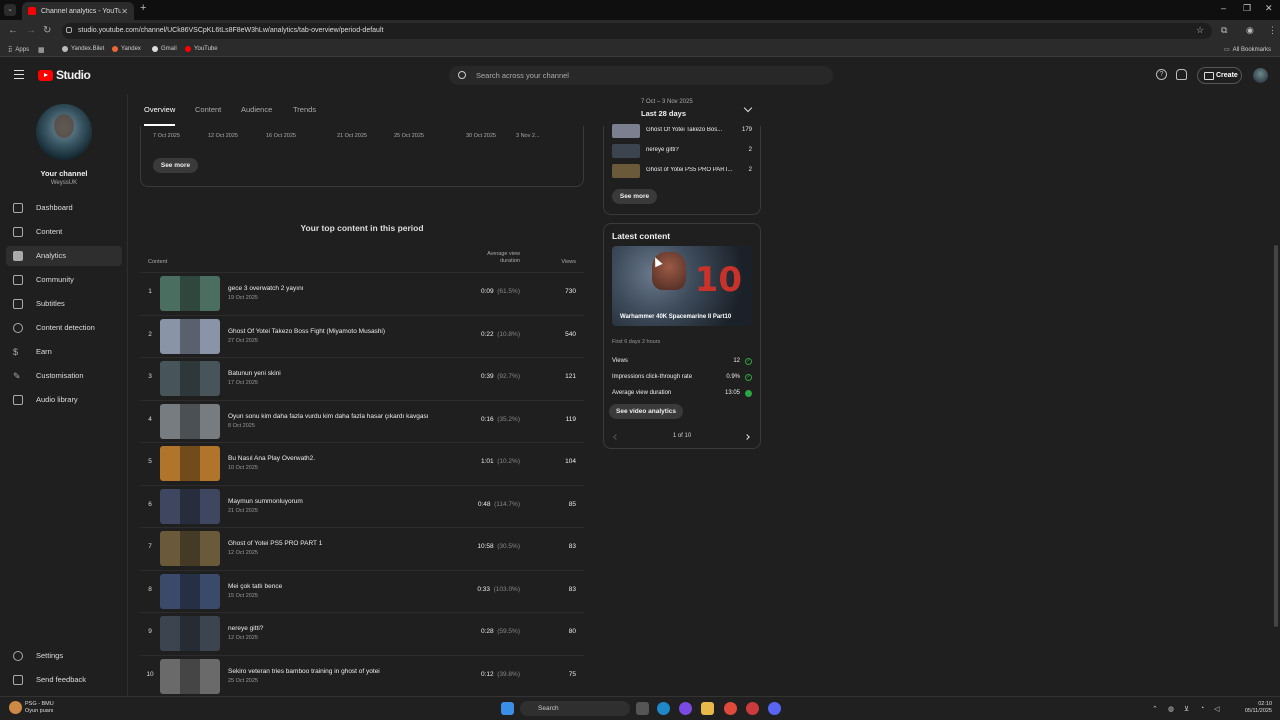 The image size is (1280, 720). I want to click on tray-chevron-icon: ⌃, so click(1155, 709).